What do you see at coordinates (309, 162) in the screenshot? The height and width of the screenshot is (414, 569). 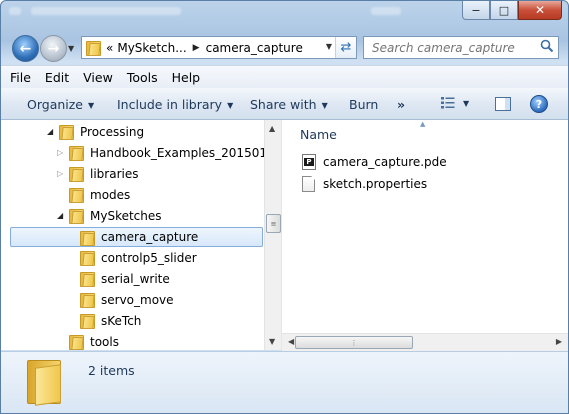 I see `processing-file-icon: P` at bounding box center [309, 162].